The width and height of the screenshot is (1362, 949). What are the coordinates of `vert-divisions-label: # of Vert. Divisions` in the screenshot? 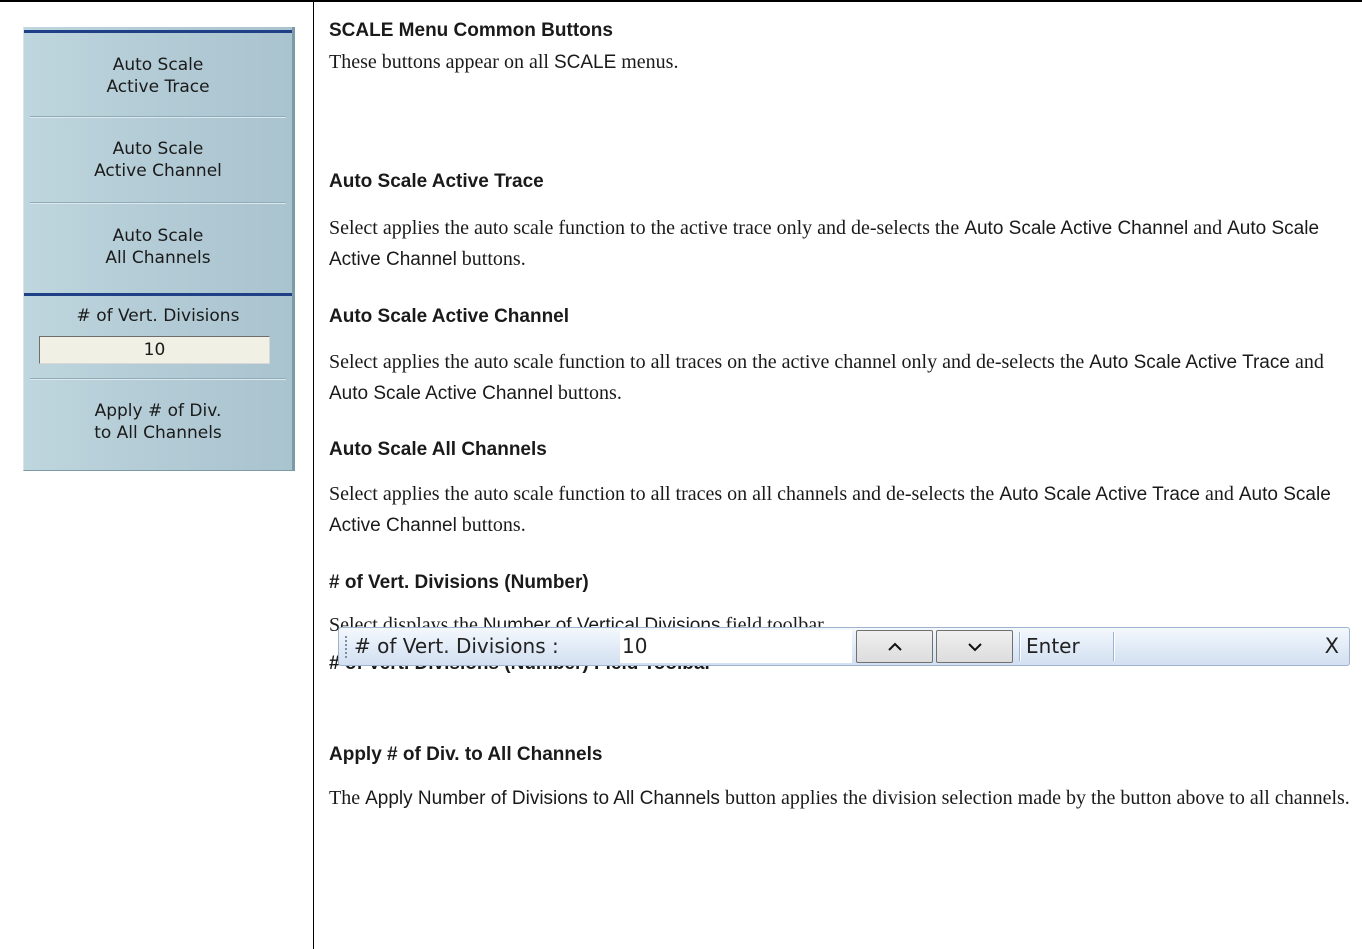 It's located at (158, 316).